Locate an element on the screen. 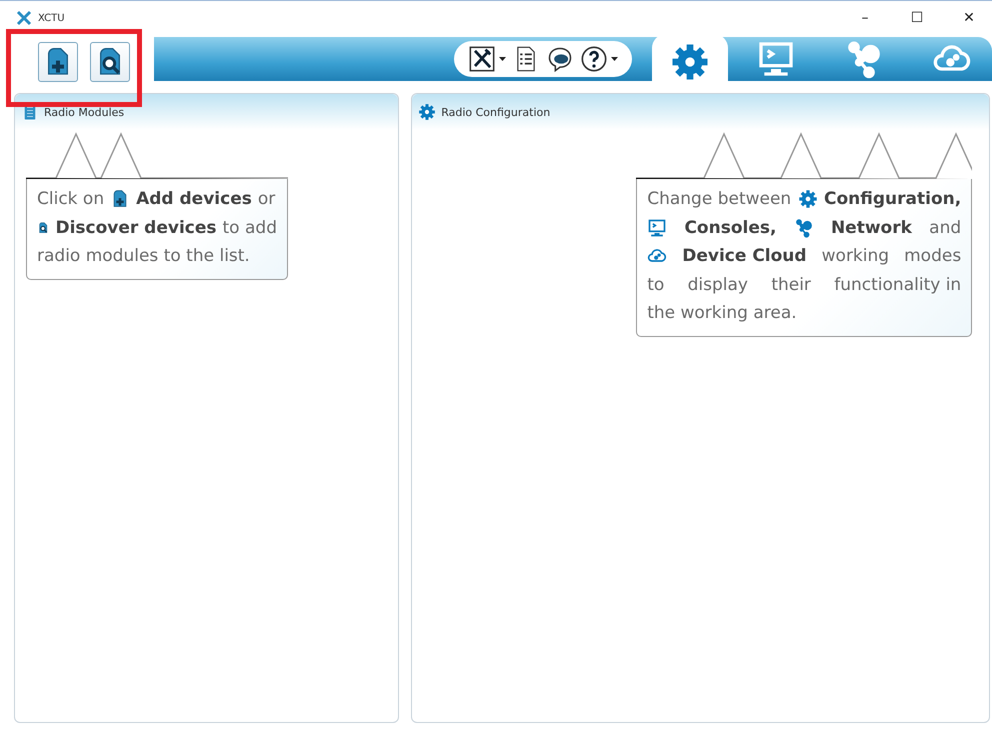 The image size is (992, 747). callout-text: radio modules to the list. is located at coordinates (143, 256).